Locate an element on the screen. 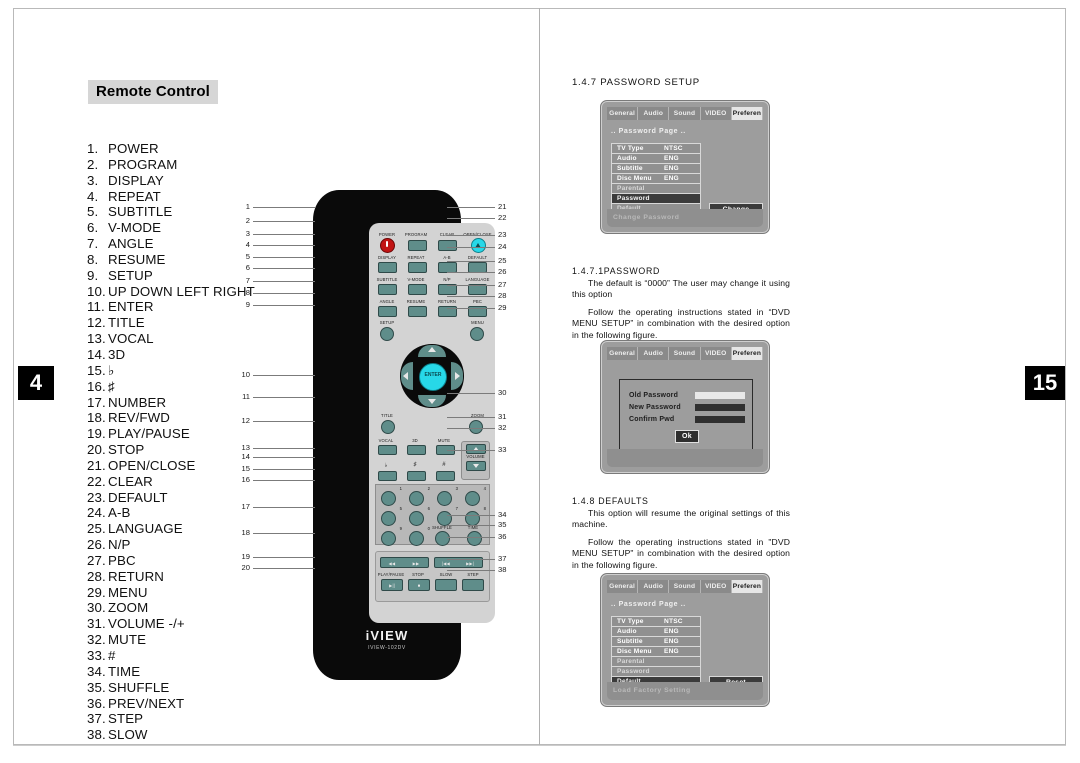 The width and height of the screenshot is (1080, 763). osd-tab-bar: General Audio Sound VIDEO Preferen is located at coordinates (685, 353).